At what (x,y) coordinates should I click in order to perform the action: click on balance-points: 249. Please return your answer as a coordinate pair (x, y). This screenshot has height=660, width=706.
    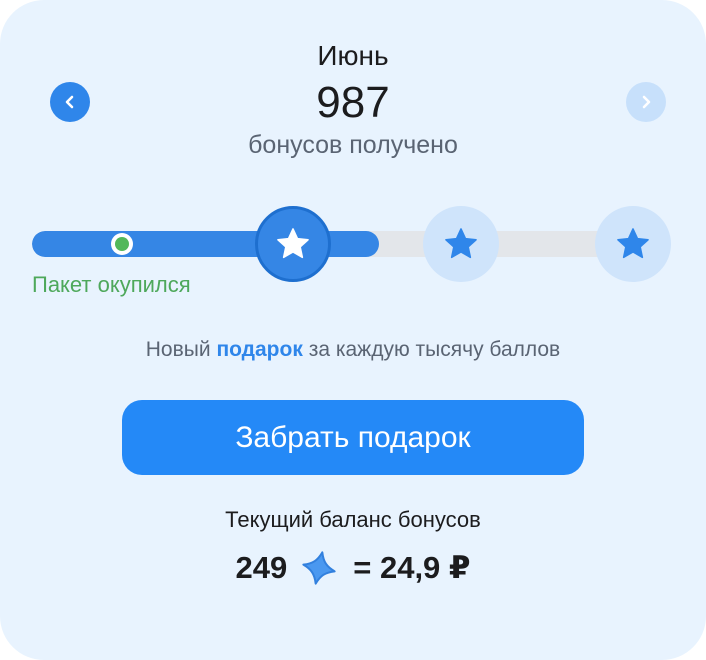
    Looking at the image, I should click on (261, 567).